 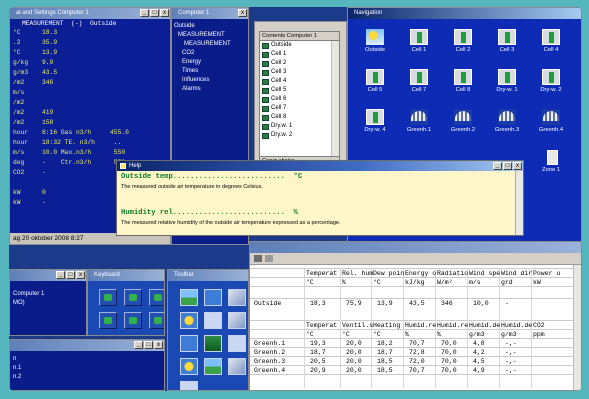 I want to click on nav-icon-cell: Dry-w. 1, so click(x=507, y=81).